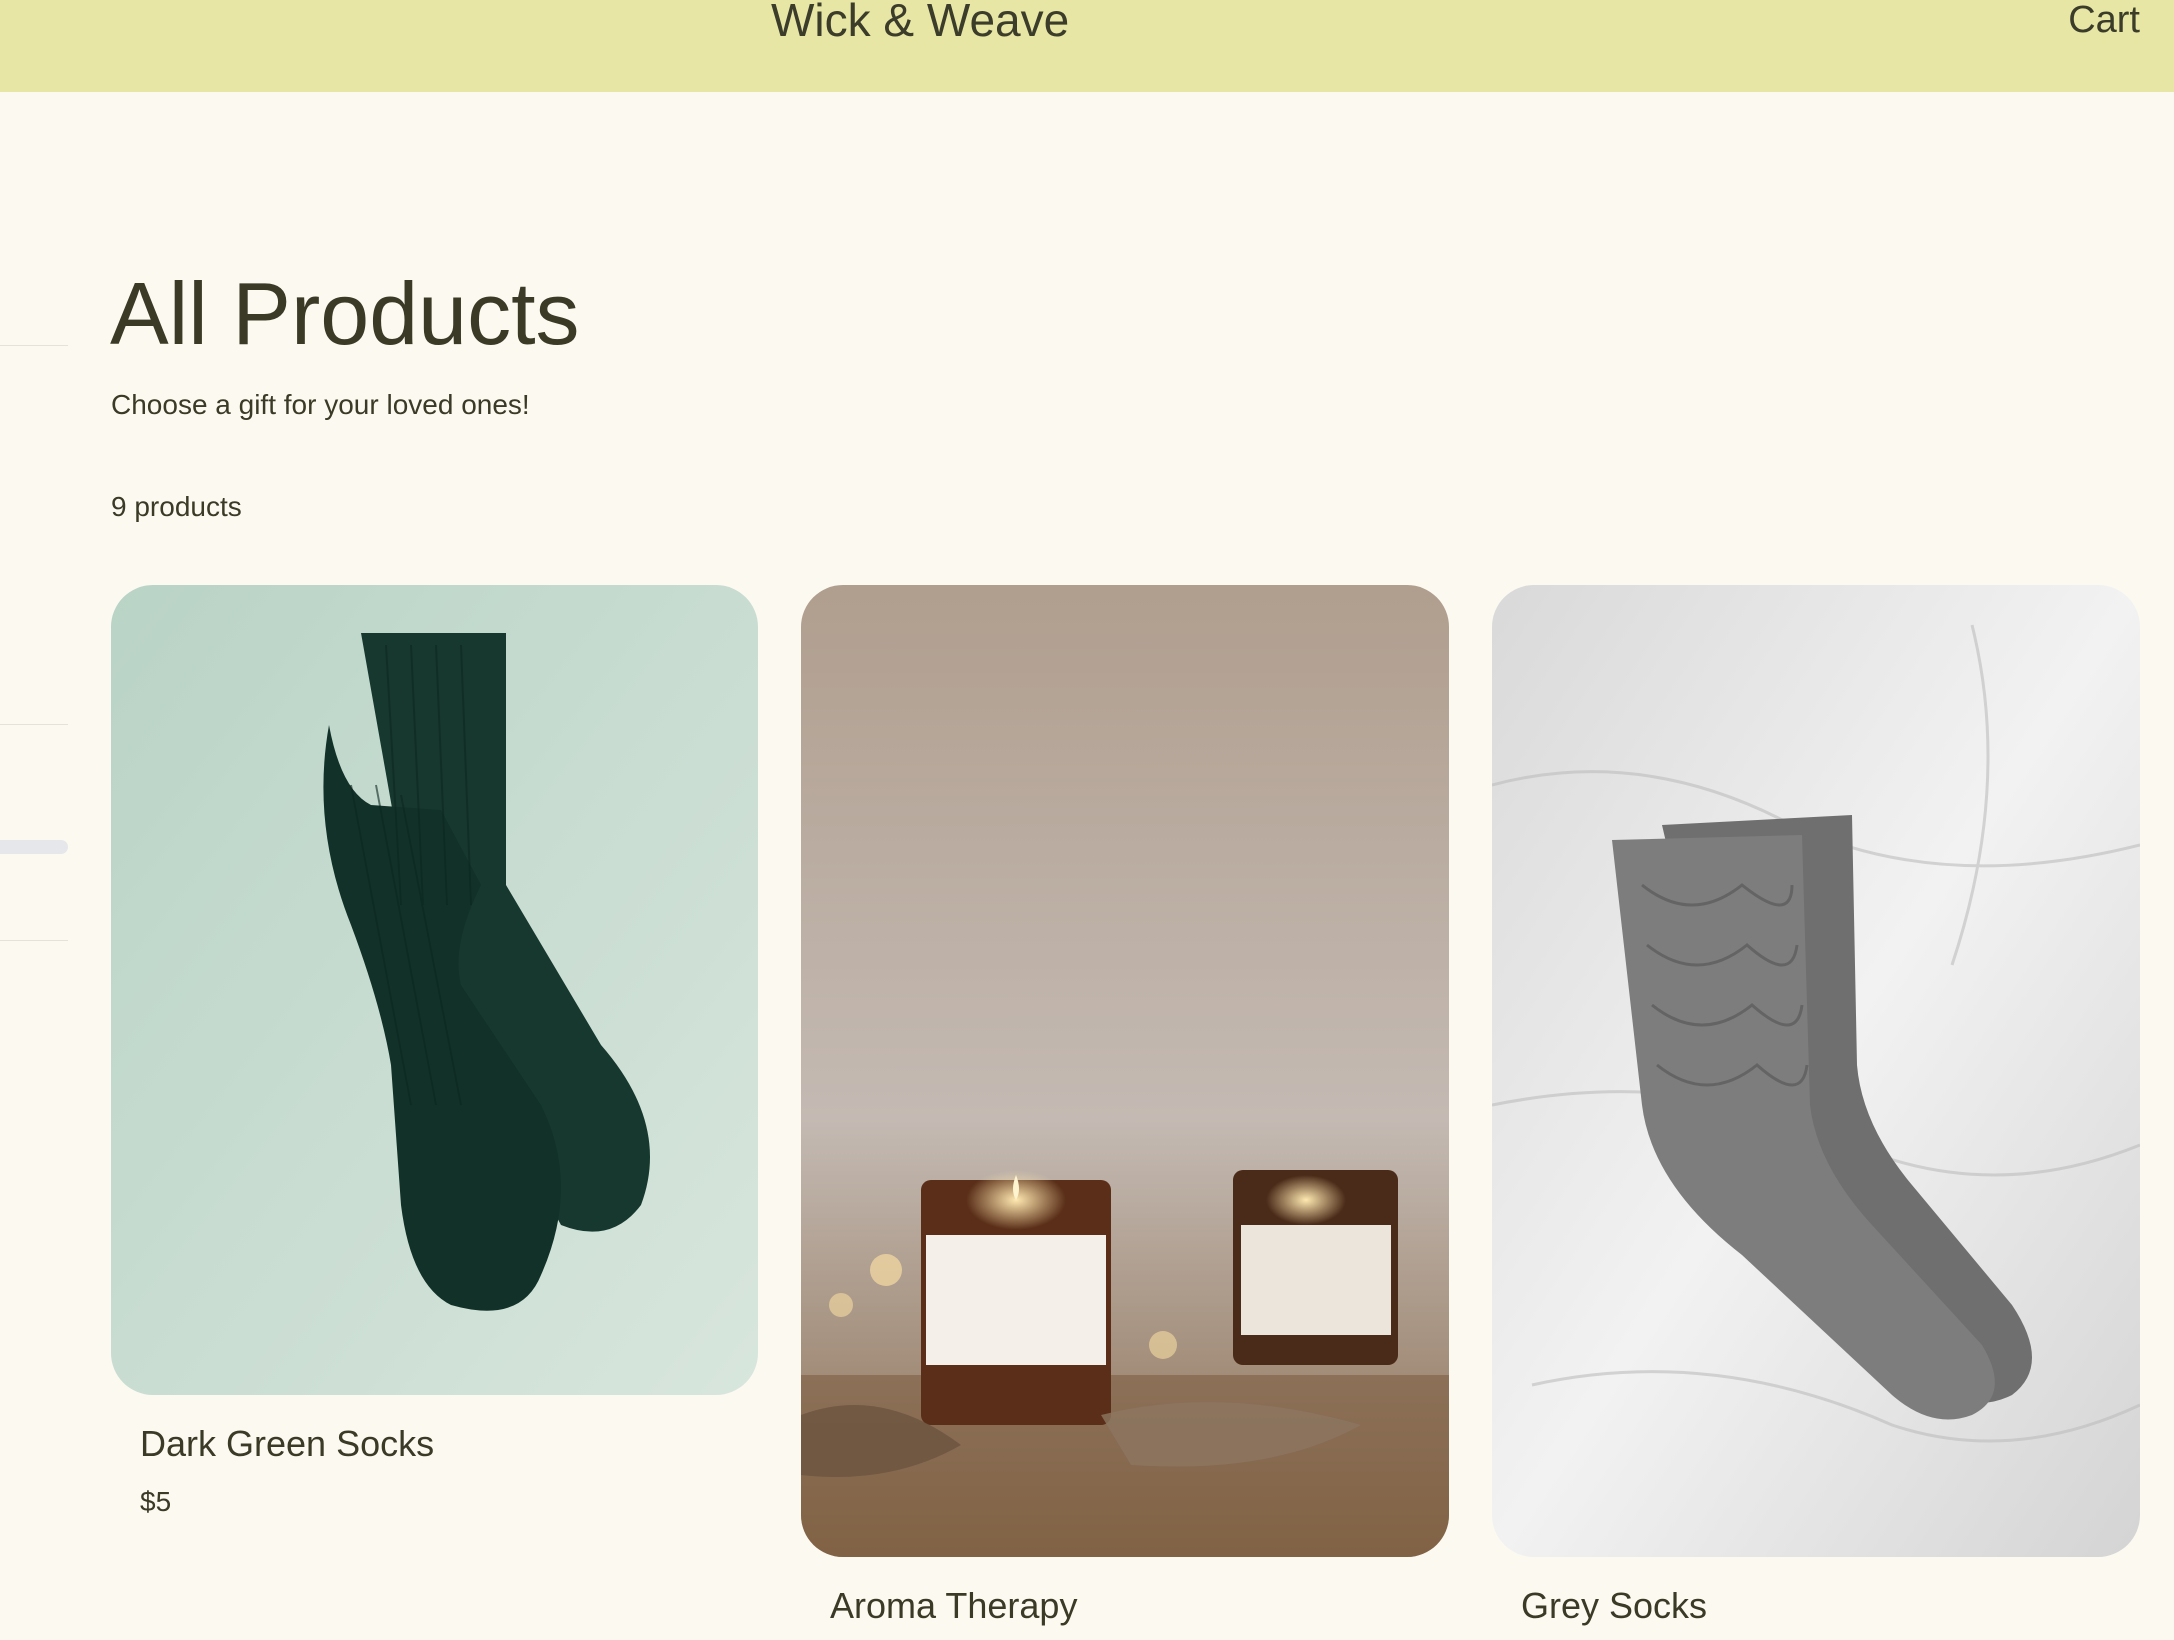 This screenshot has width=2174, height=1640. Describe the element at coordinates (2104, 21) in the screenshot. I see `cart-link: Cart` at that location.